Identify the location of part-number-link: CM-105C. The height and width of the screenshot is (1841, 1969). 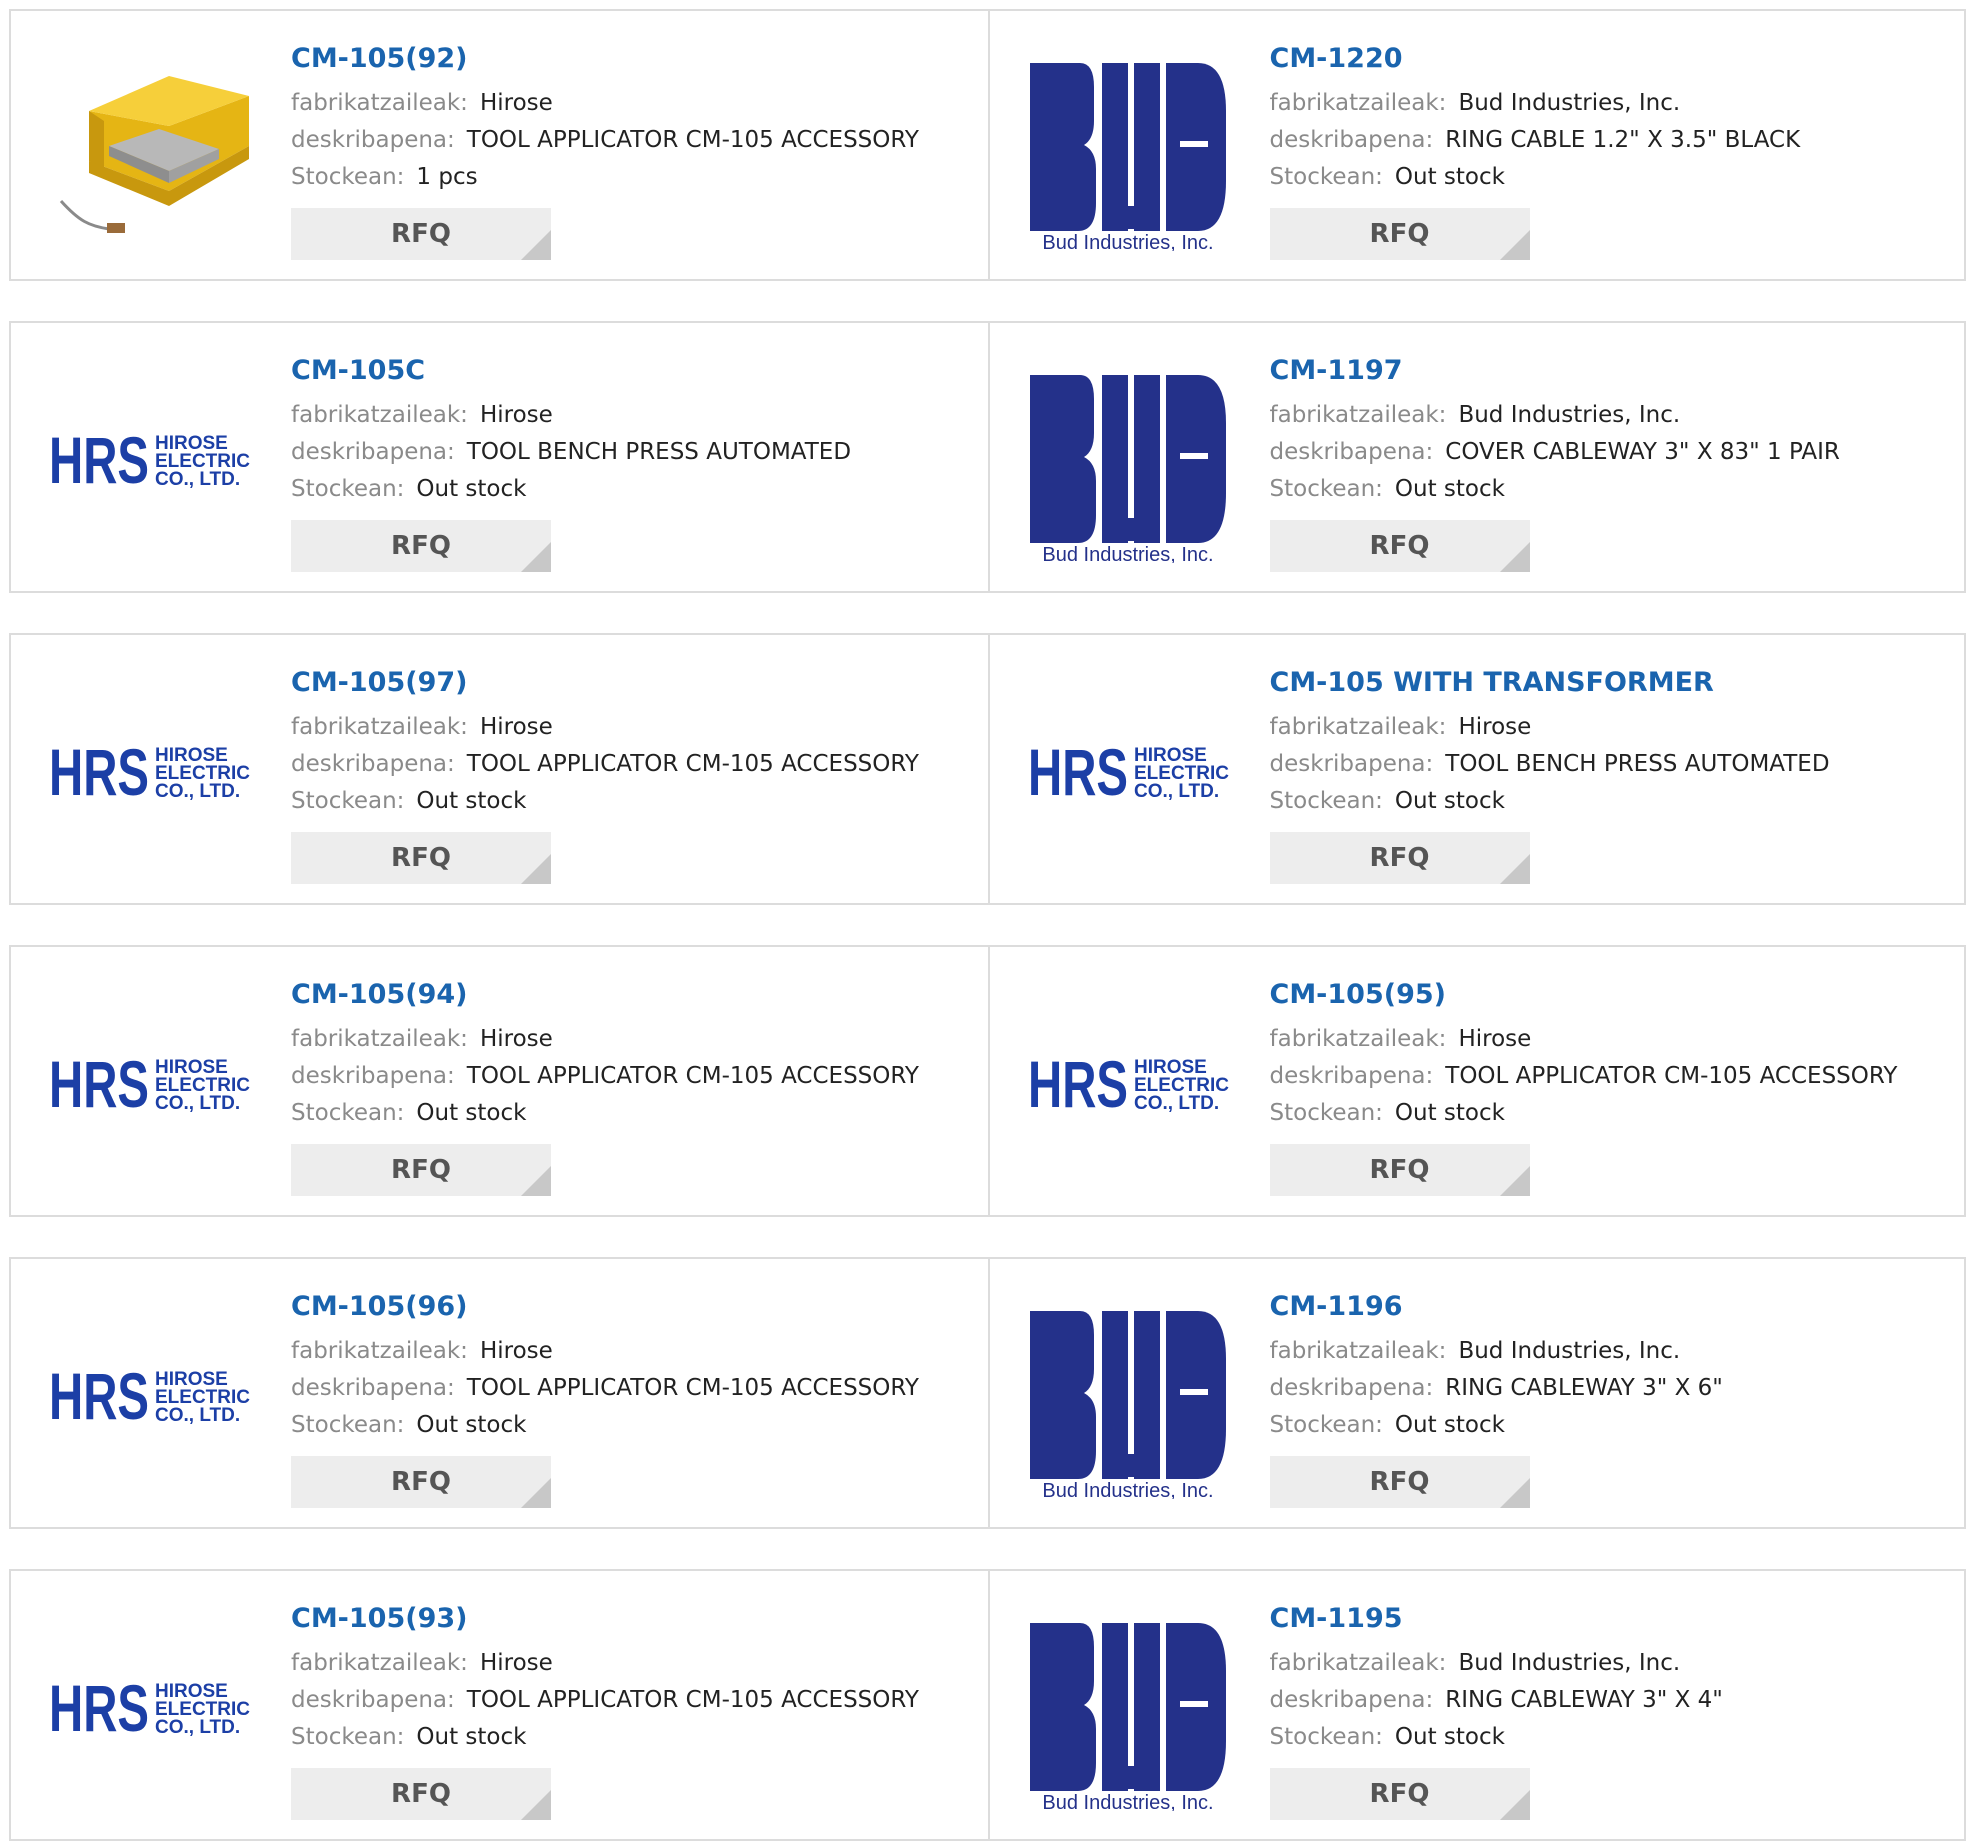
(629, 371).